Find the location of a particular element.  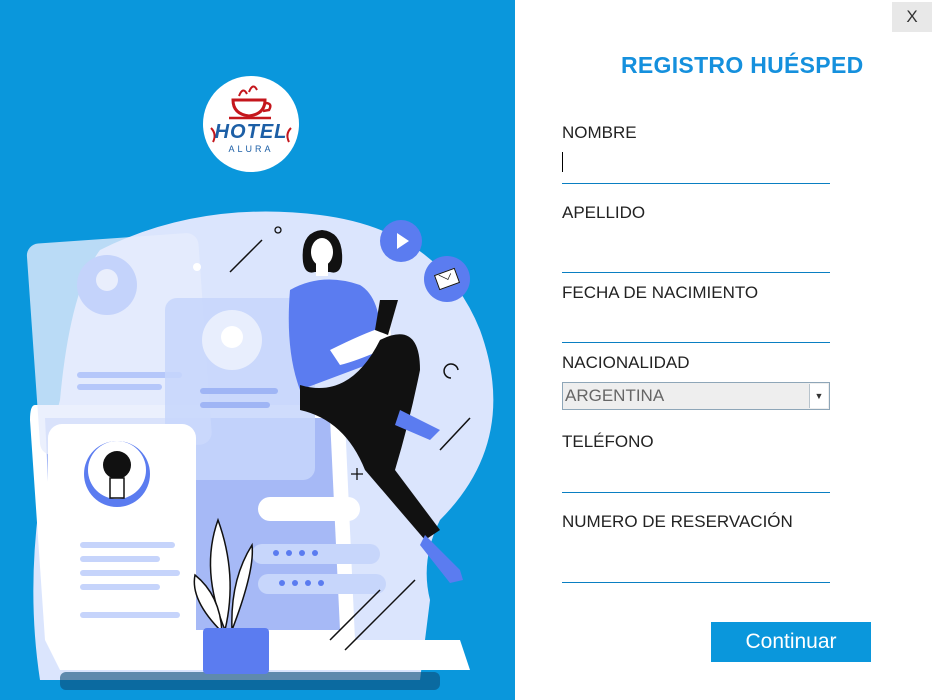

apellido-label: APELLIDO is located at coordinates (604, 212).